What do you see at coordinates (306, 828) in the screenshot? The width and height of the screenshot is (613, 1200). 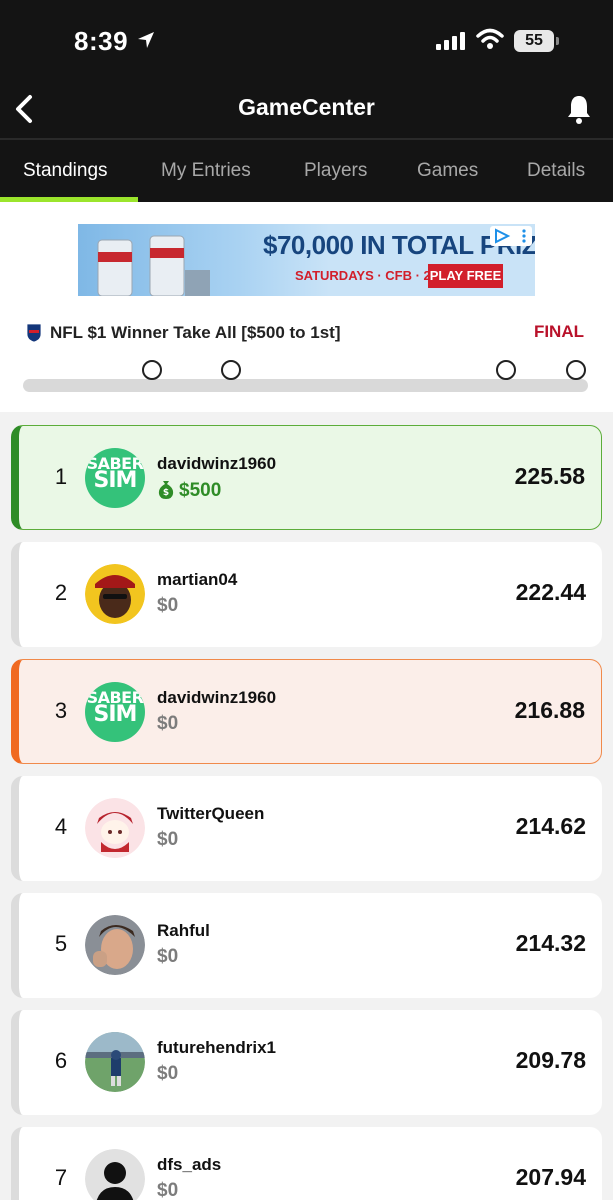 I see `standings-row: 4 TwitterQueen $0 214.62` at bounding box center [306, 828].